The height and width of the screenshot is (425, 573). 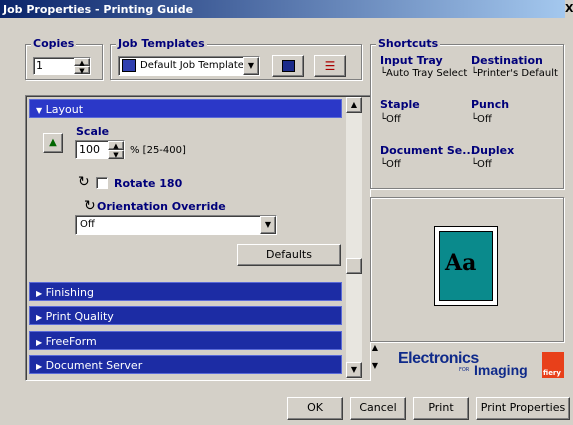 What do you see at coordinates (102, 183) in the screenshot?
I see `rotate-checkbox` at bounding box center [102, 183].